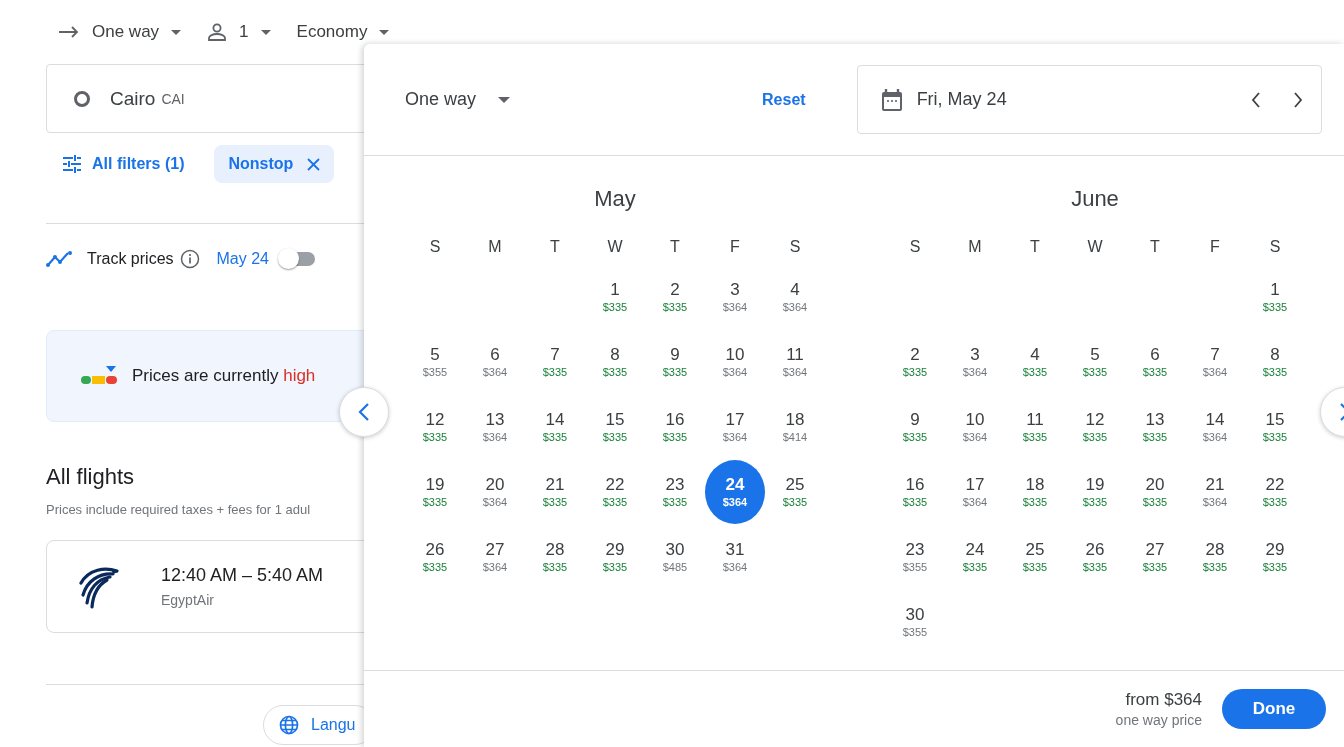 This screenshot has width=1344, height=747. I want to click on calendar-day: 18 $335, so click(1035, 491).